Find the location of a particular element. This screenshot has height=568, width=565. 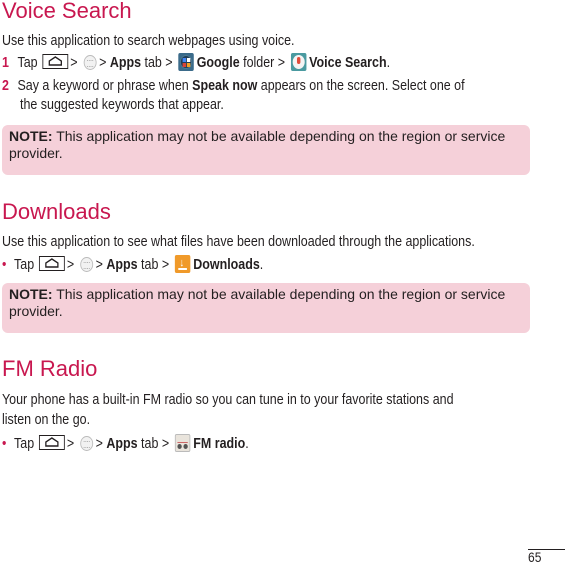

fm-radio-step: • Tap > > Apps tab > FM radio. is located at coordinates (125, 444).